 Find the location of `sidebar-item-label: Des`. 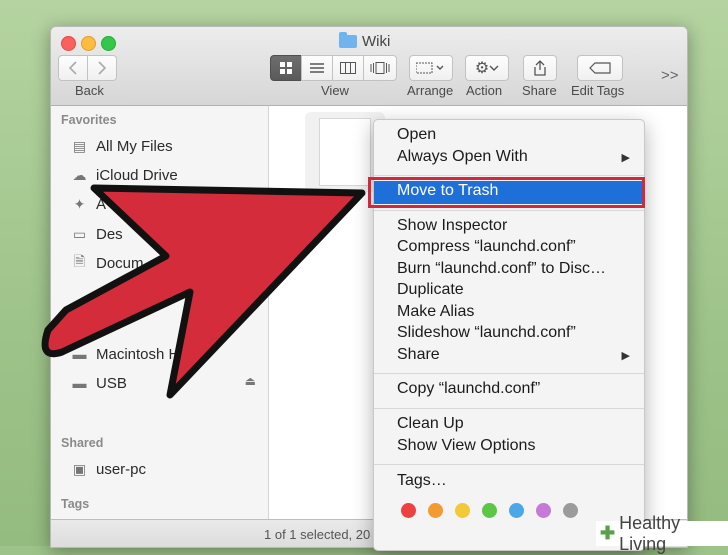

sidebar-item-label: Des is located at coordinates (109, 234).